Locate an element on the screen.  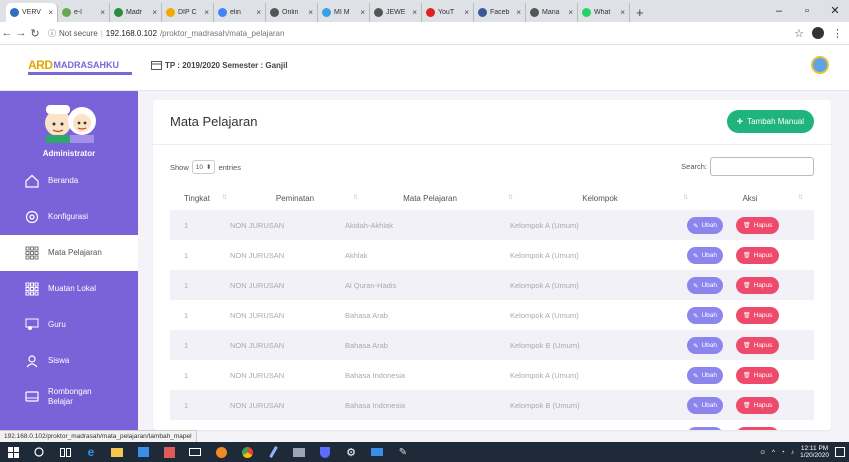
chrome-icon is located at coordinates (247, 452).